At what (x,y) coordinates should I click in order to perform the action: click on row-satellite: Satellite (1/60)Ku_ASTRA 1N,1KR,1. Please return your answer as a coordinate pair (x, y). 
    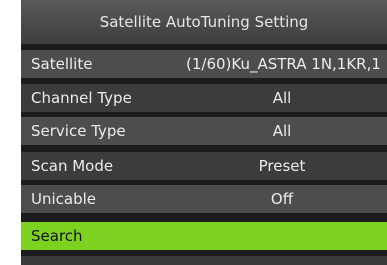
    Looking at the image, I should click on (204, 64).